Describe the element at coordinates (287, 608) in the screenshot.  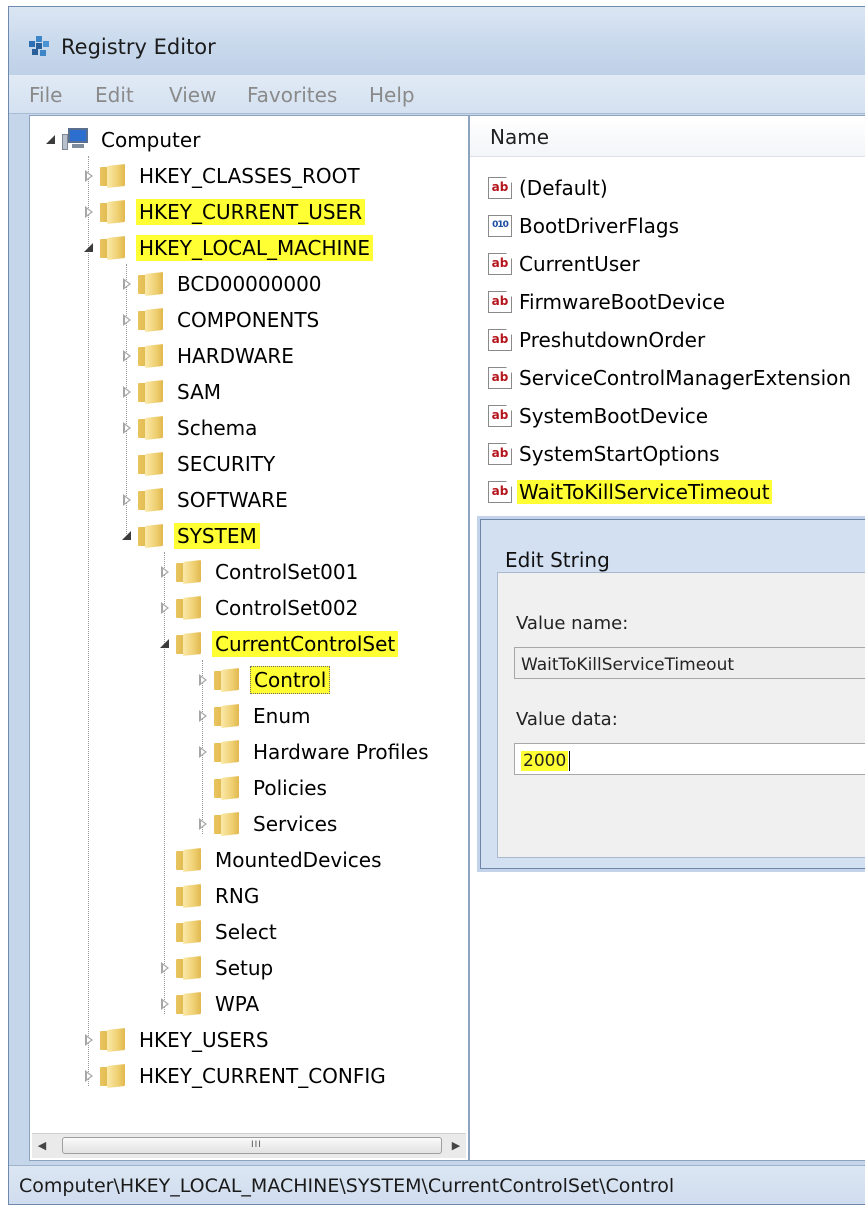
I see `tree-item-label: ControlSet002` at that location.